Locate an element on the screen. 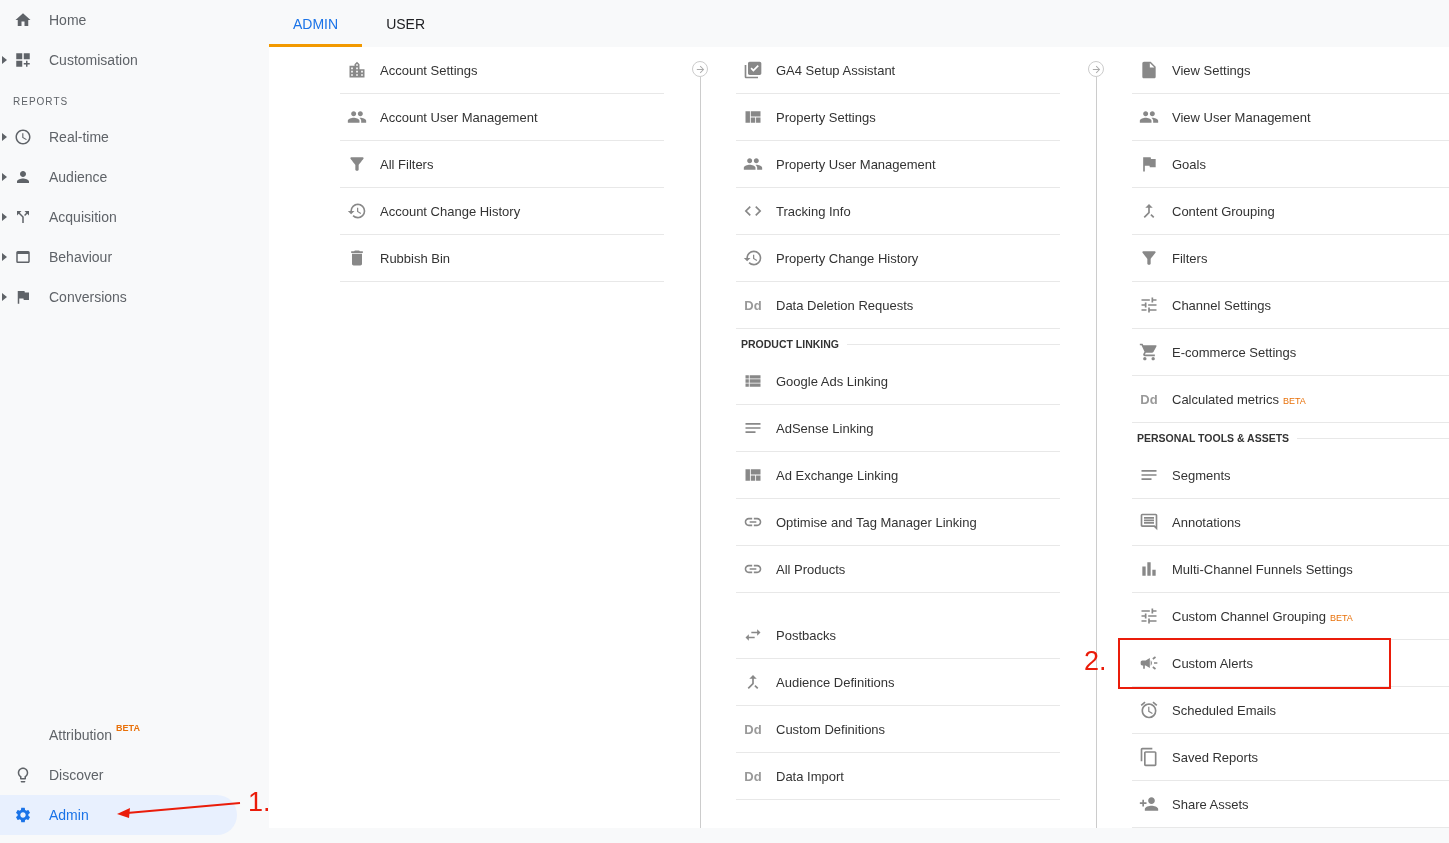 This screenshot has width=1449, height=843. sidebar-item: Admin is located at coordinates (118, 815).